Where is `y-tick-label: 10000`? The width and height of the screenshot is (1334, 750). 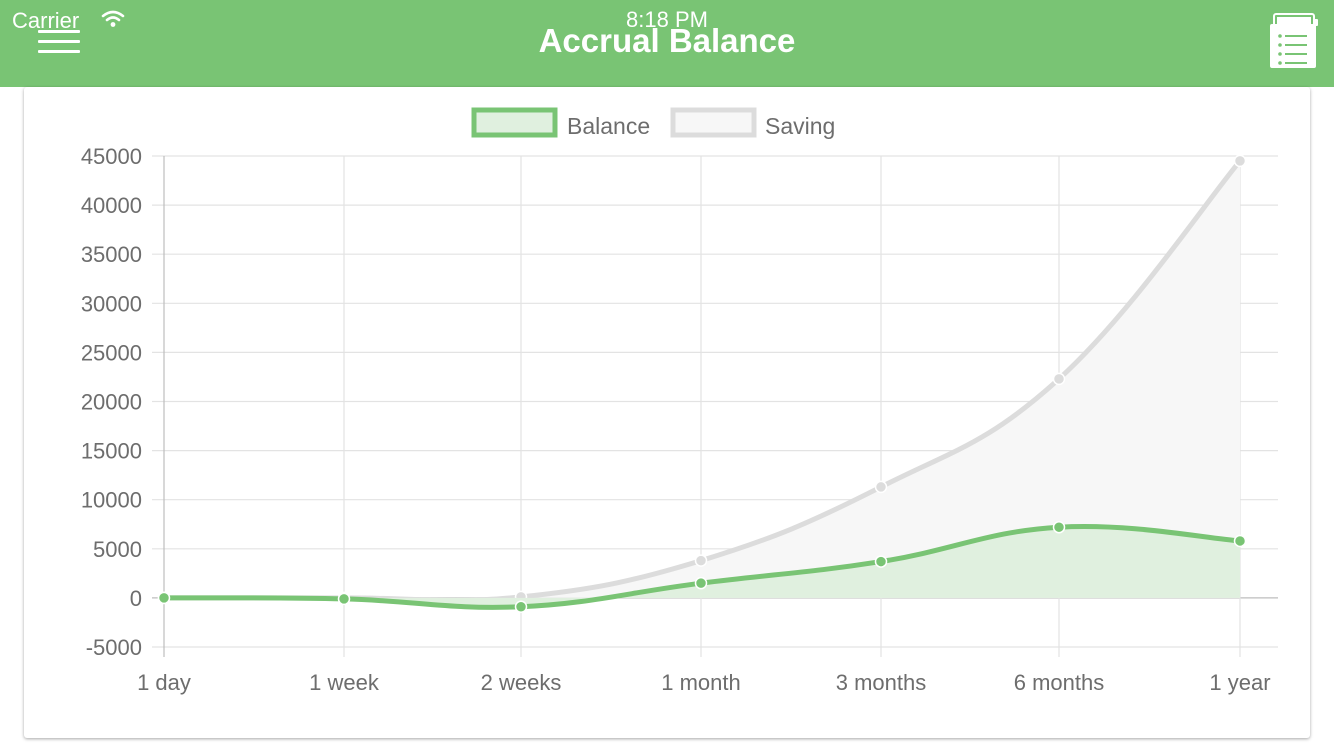 y-tick-label: 10000 is located at coordinates (111, 500).